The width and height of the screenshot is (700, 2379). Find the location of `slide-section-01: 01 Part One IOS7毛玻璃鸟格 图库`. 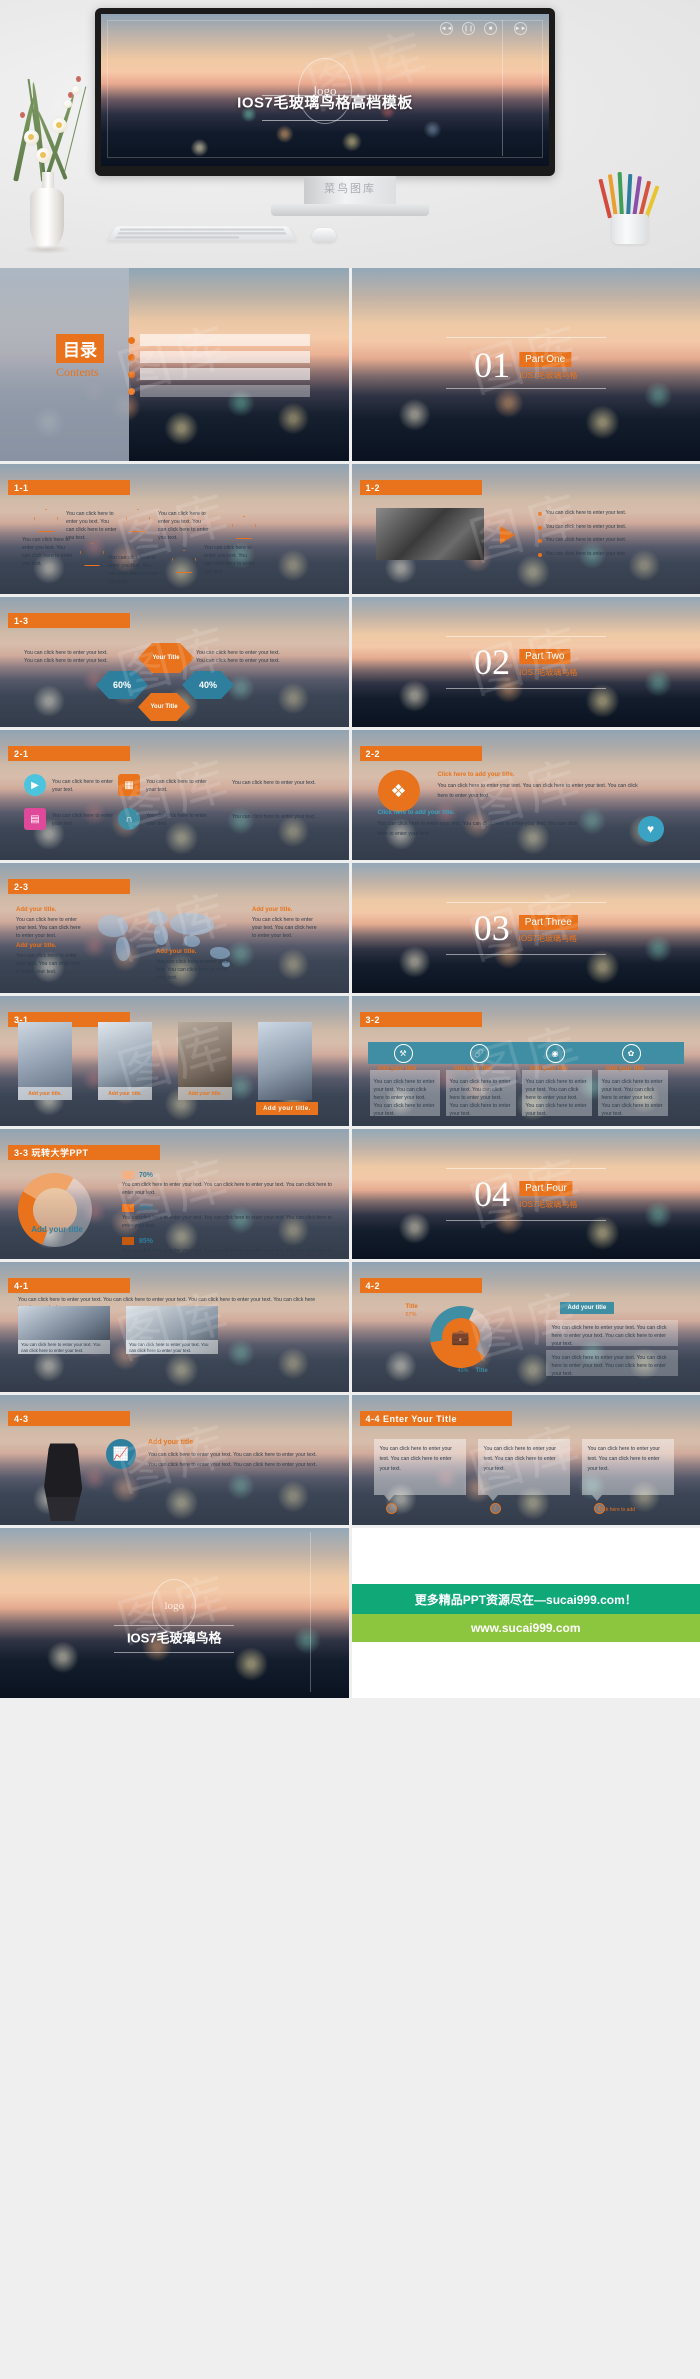

slide-section-01: 01 Part One IOS7毛玻璃鸟格 图库 is located at coordinates (525, 364).